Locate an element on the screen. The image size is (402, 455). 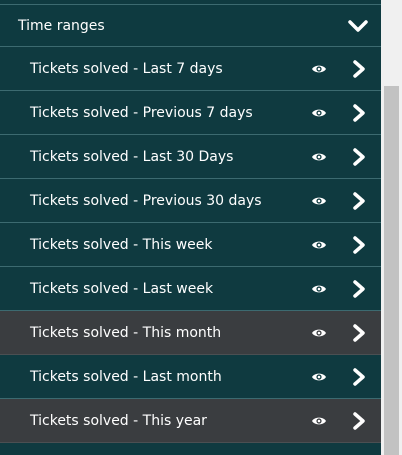
list-item-label: Tickets solved - Last week is located at coordinates (122, 288).